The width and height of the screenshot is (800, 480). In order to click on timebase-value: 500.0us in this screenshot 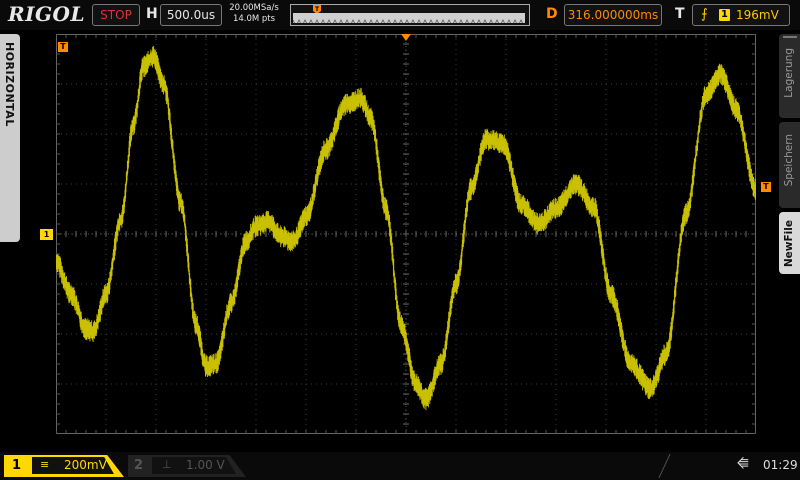, I will do `click(191, 15)`.